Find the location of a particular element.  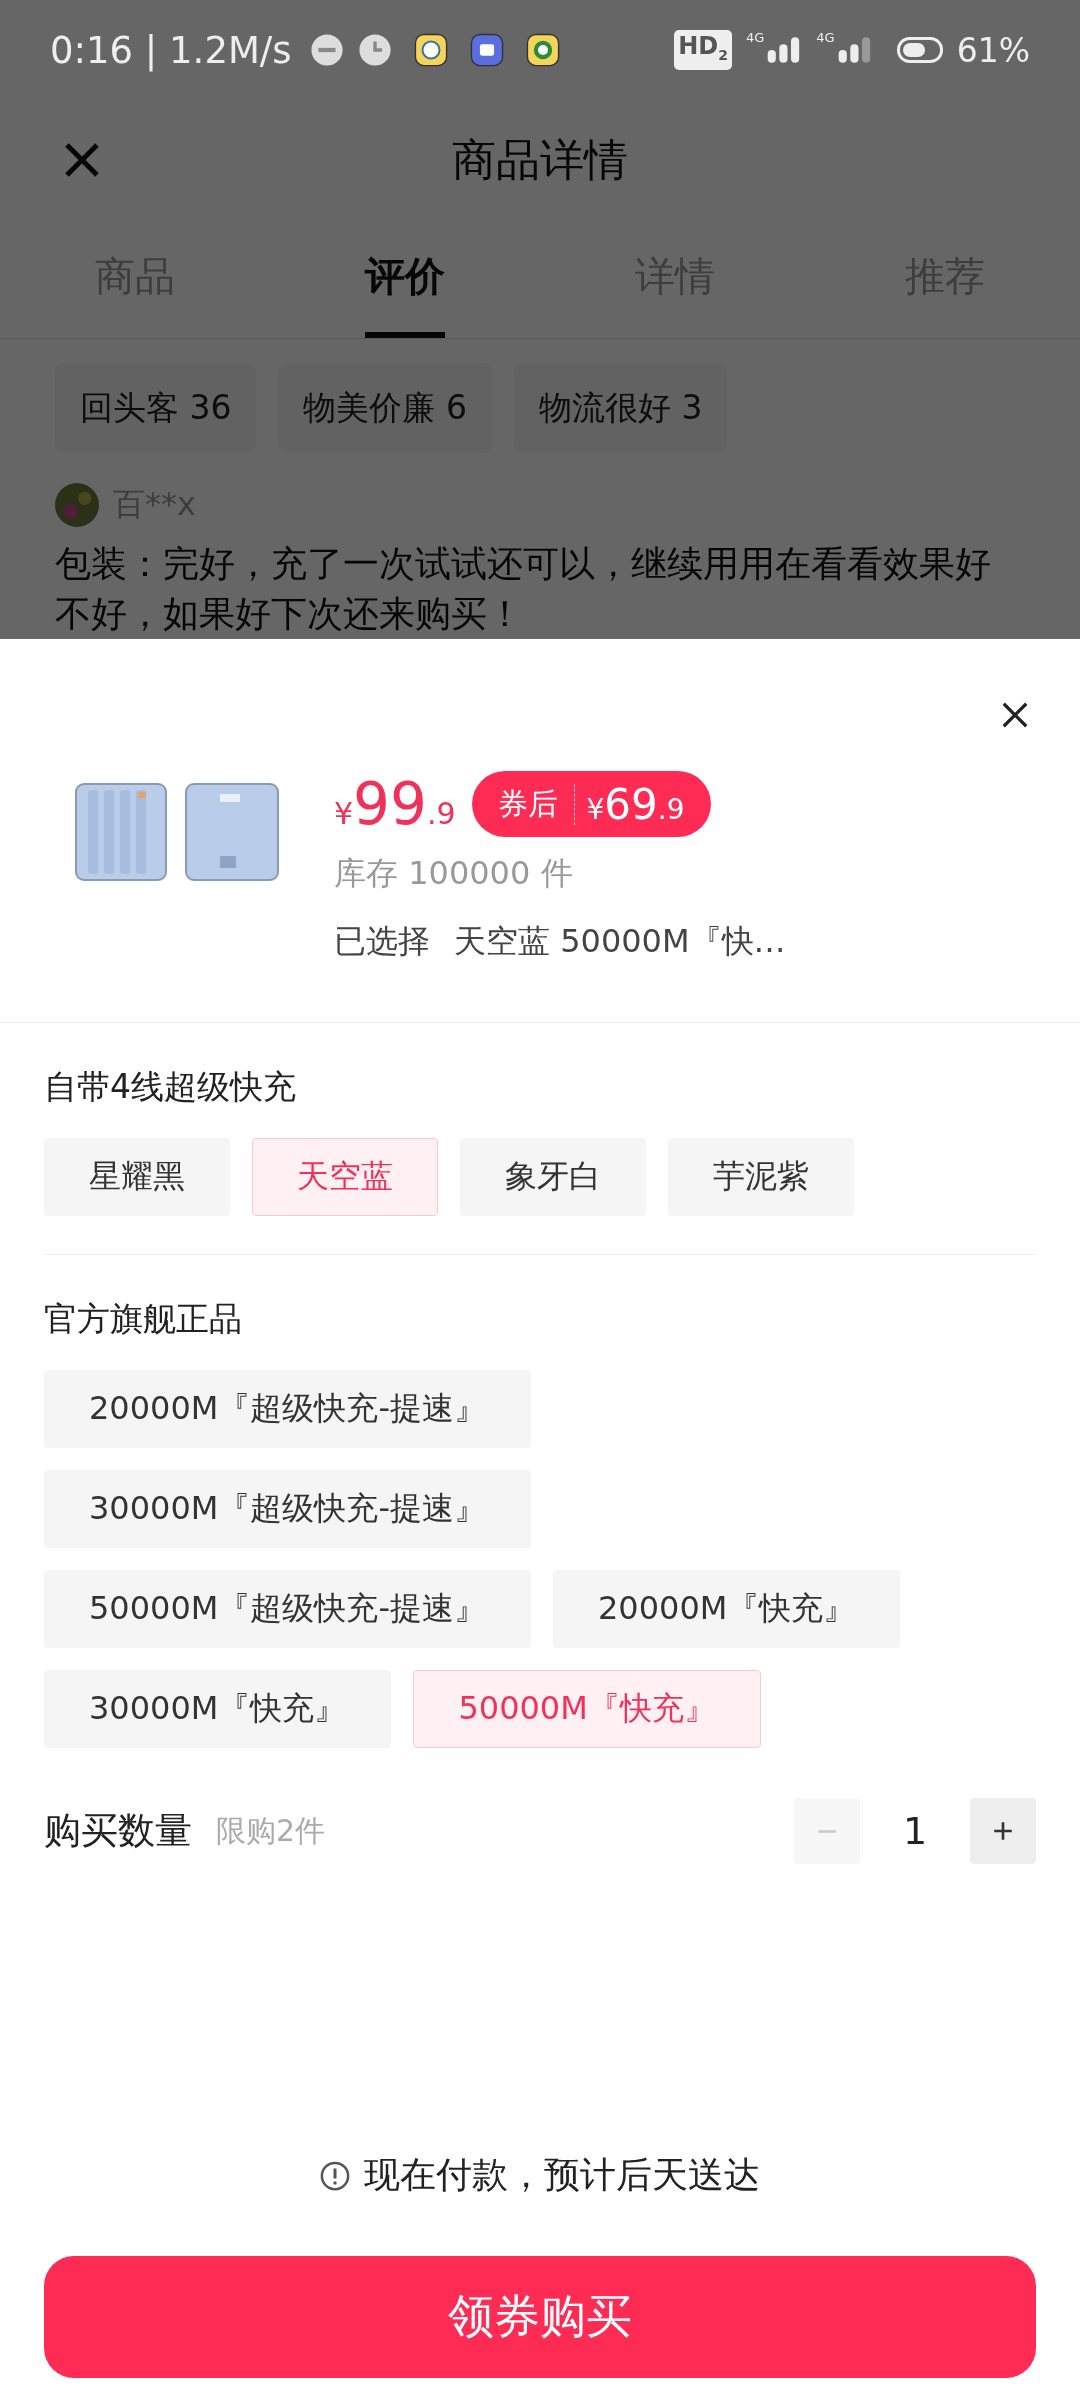

minus-icon is located at coordinates (827, 1831).